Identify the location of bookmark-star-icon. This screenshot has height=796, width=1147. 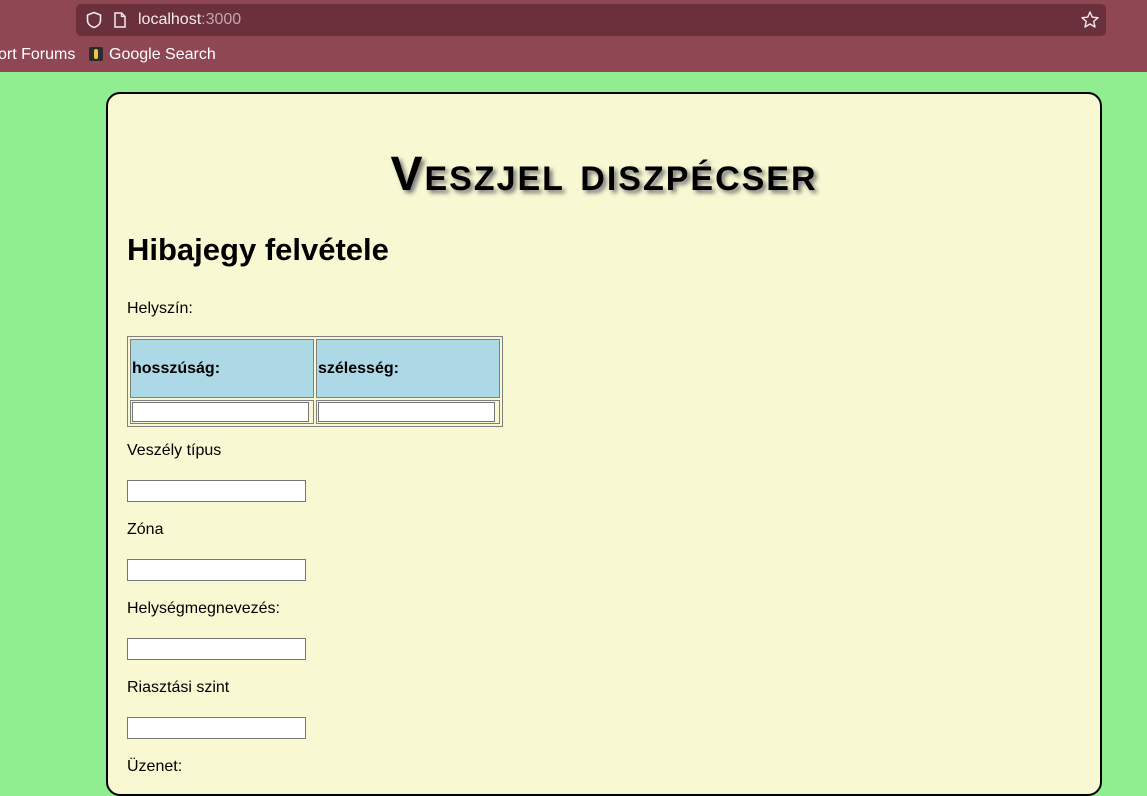
(1090, 20).